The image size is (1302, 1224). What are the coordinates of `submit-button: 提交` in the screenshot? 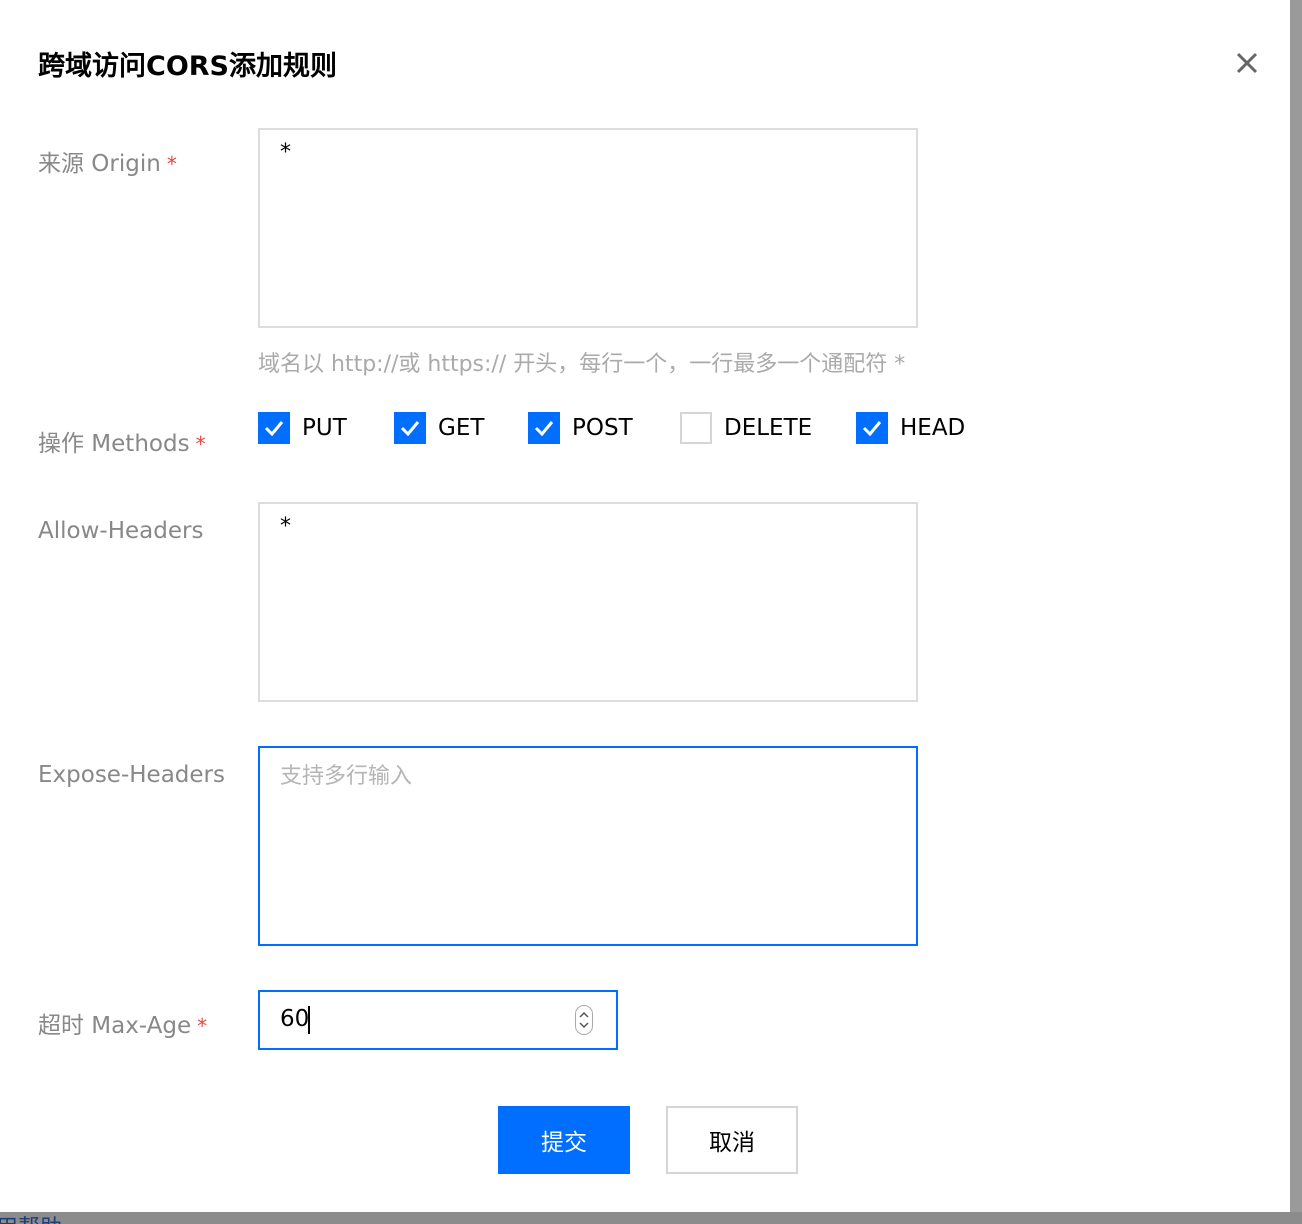 It's located at (564, 1140).